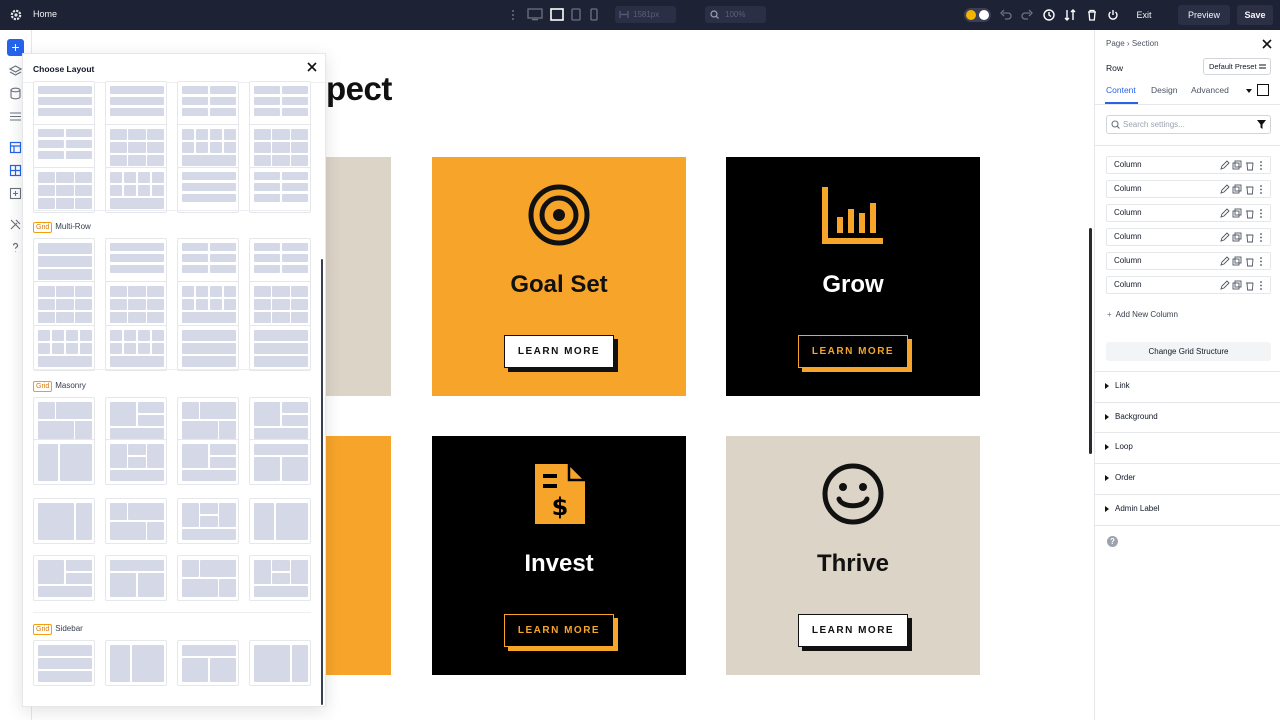 The height and width of the screenshot is (720, 1280). I want to click on layout-icon, so click(15, 170).